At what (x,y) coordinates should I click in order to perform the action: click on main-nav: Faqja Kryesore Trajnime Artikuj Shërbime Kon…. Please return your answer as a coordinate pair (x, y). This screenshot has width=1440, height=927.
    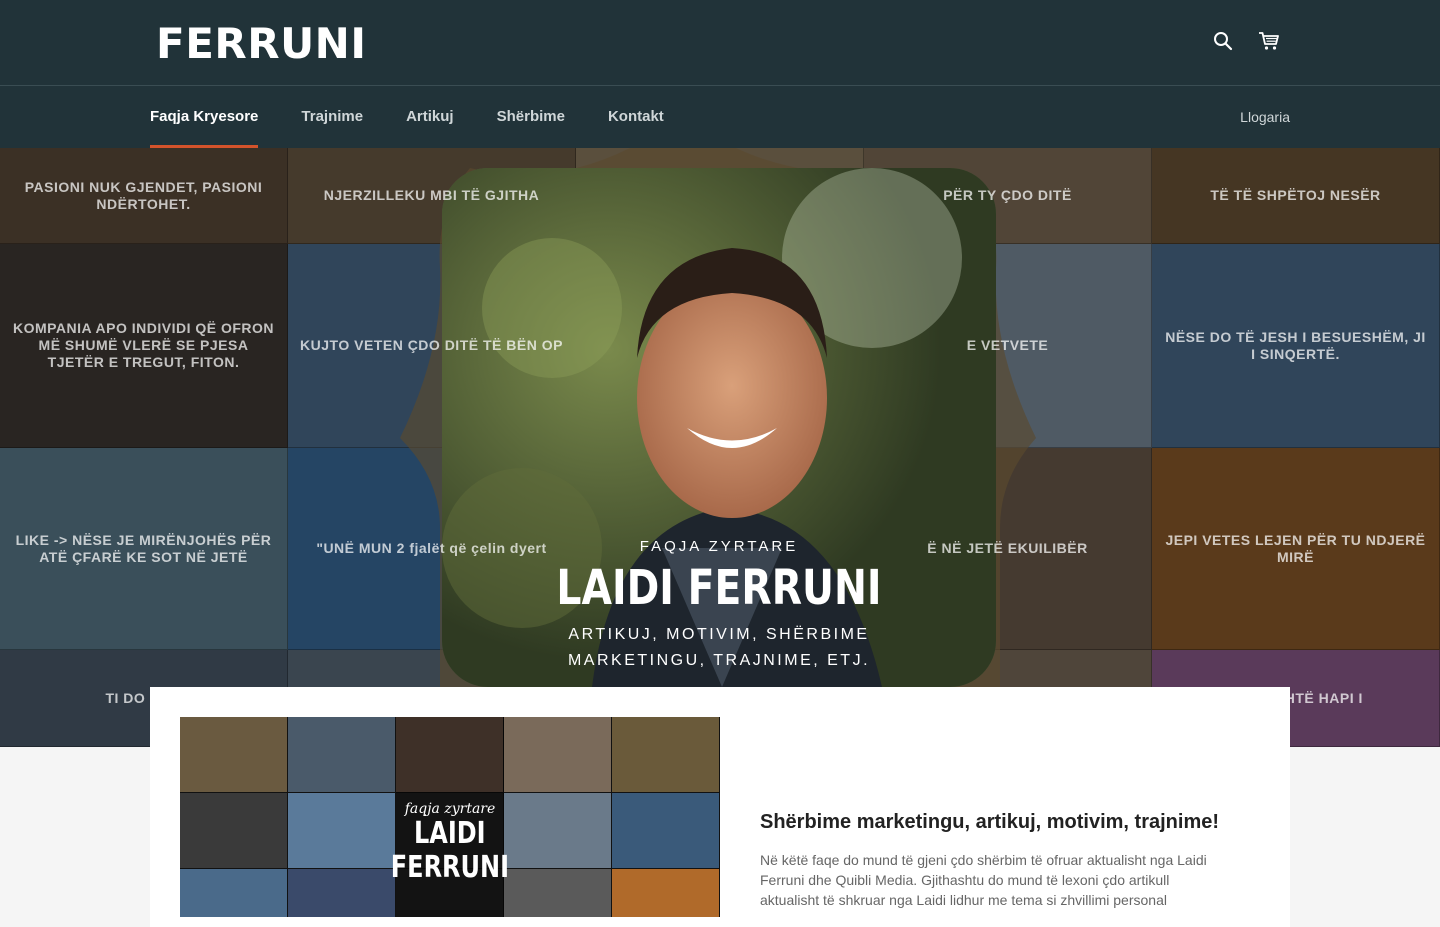
    Looking at the image, I should click on (720, 117).